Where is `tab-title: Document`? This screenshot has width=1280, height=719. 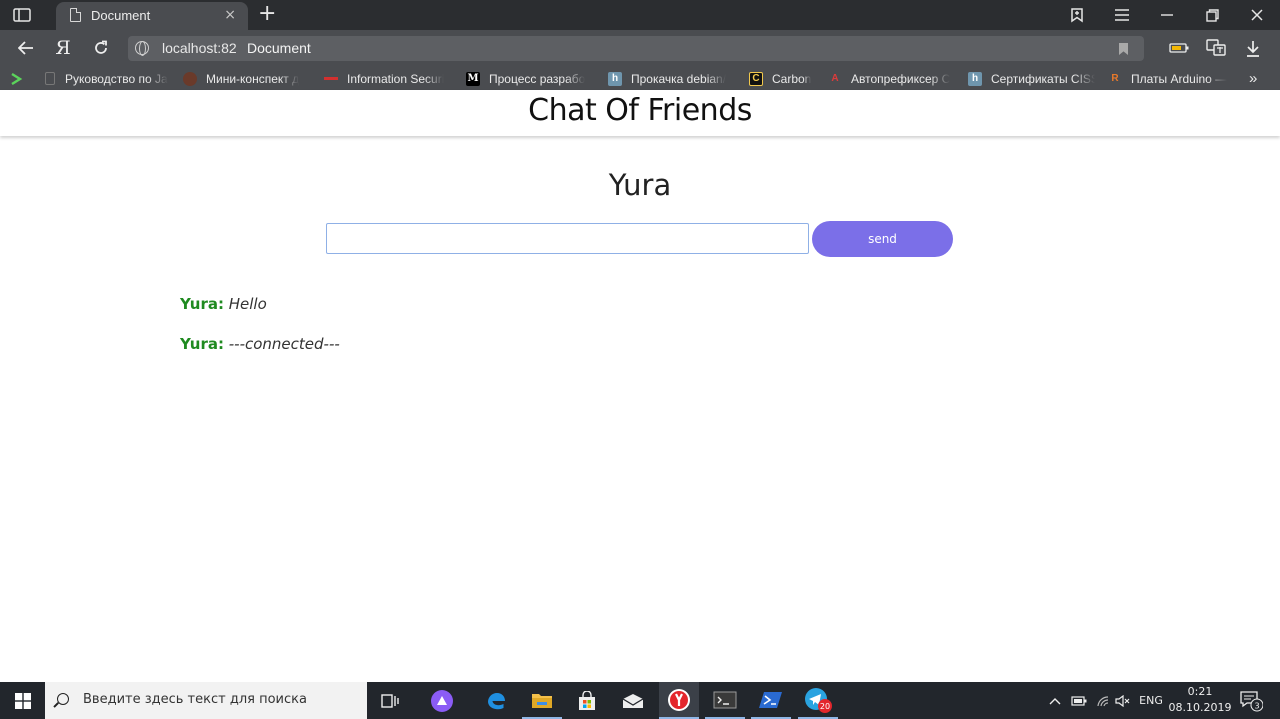 tab-title: Document is located at coordinates (121, 15).